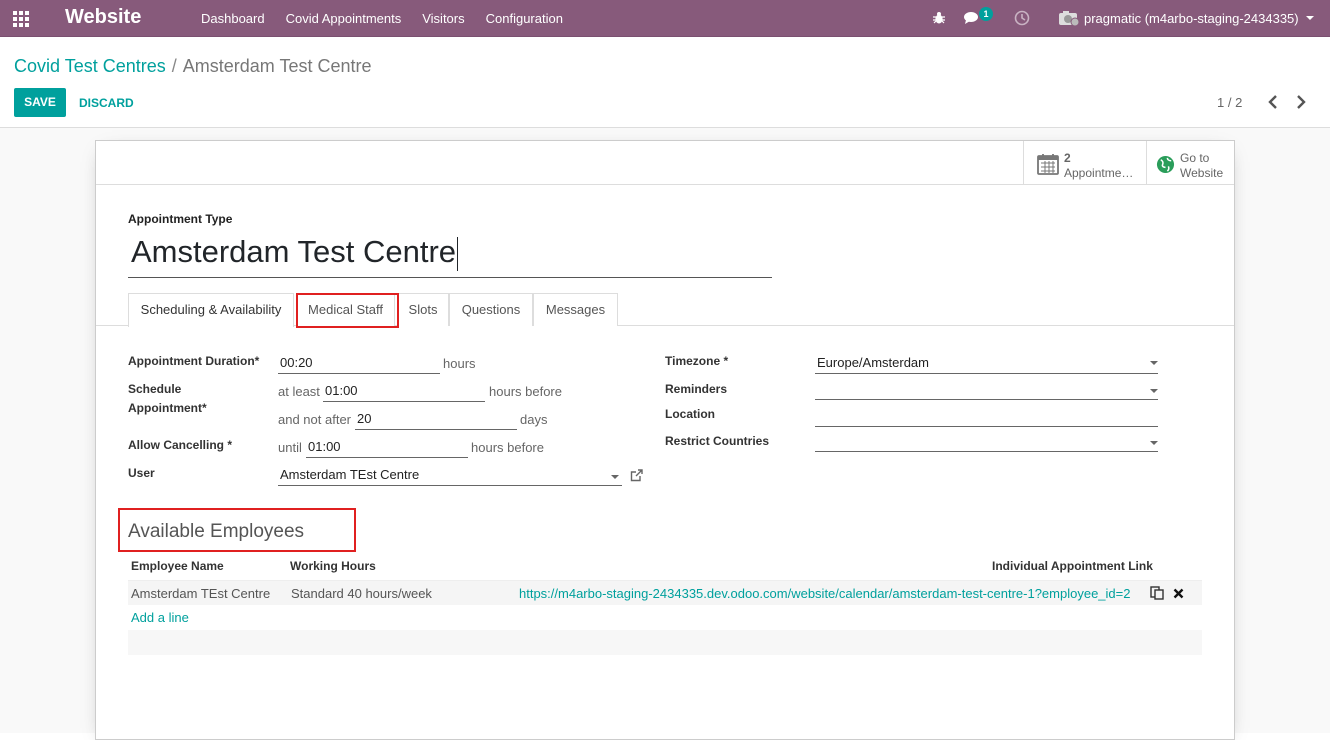 Image resolution: width=1330 pixels, height=740 pixels. What do you see at coordinates (1202, 173) in the screenshot?
I see `website-label: Website` at bounding box center [1202, 173].